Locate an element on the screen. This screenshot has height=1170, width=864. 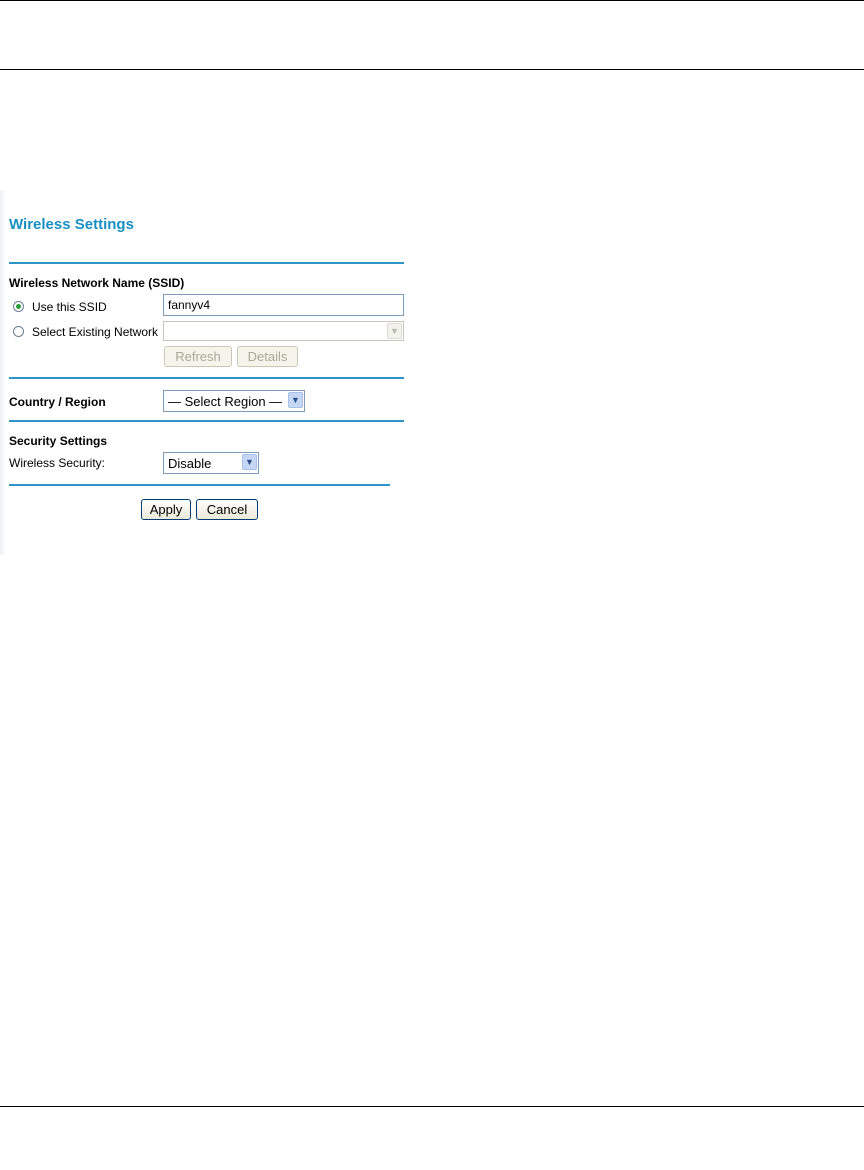
refresh-button: Refresh is located at coordinates (198, 356).